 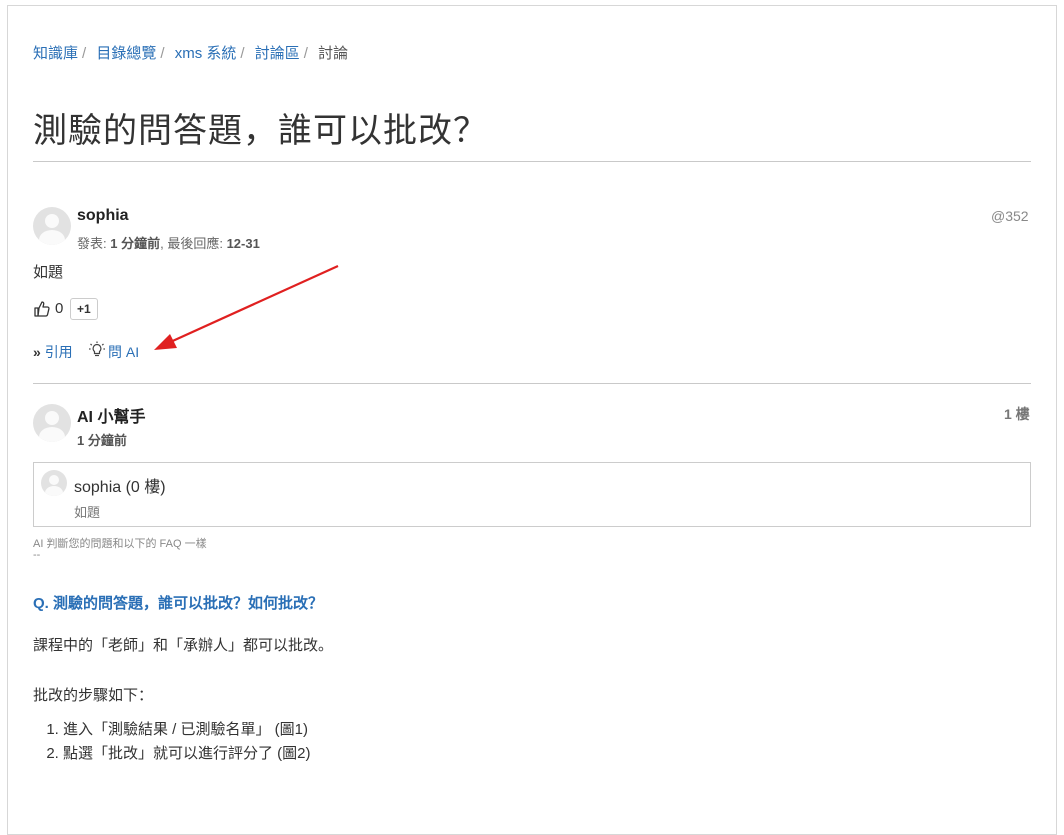 I want to click on breadcrumb: 知識庫 / 目錄總覽 / xms 系統 / 討論區 / 討論, so click(x=190, y=52).